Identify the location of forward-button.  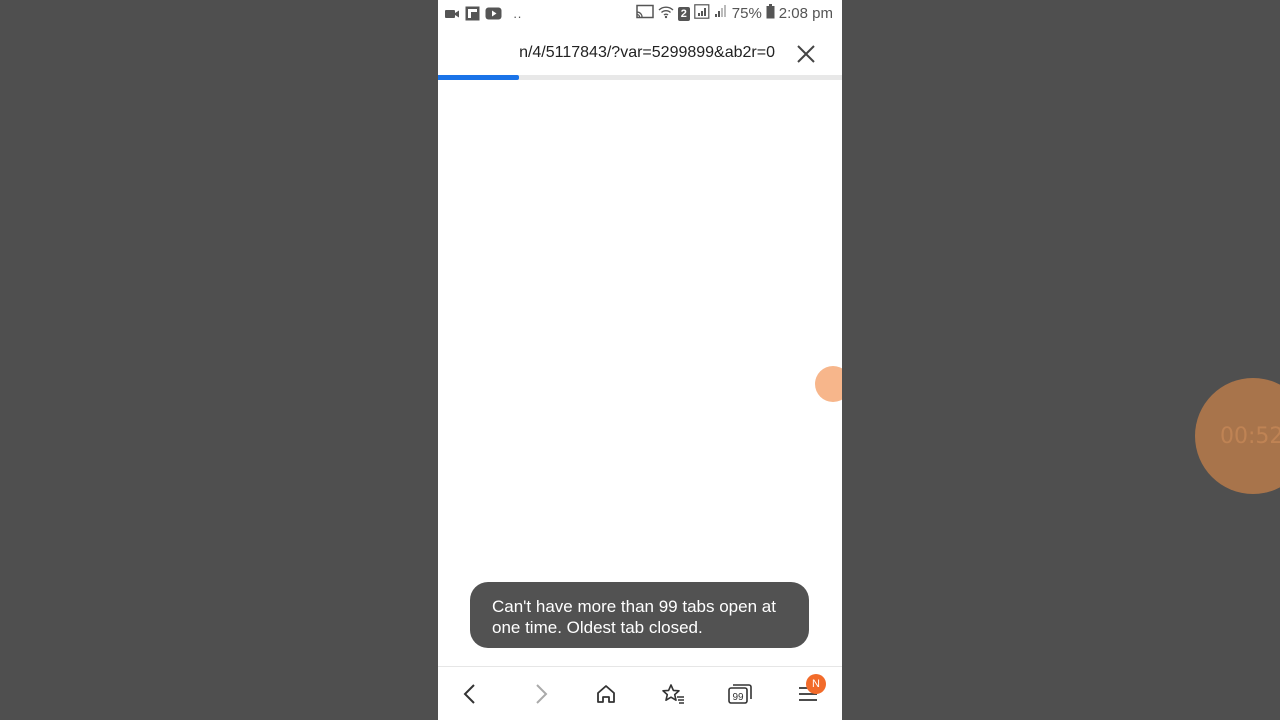
(540, 694).